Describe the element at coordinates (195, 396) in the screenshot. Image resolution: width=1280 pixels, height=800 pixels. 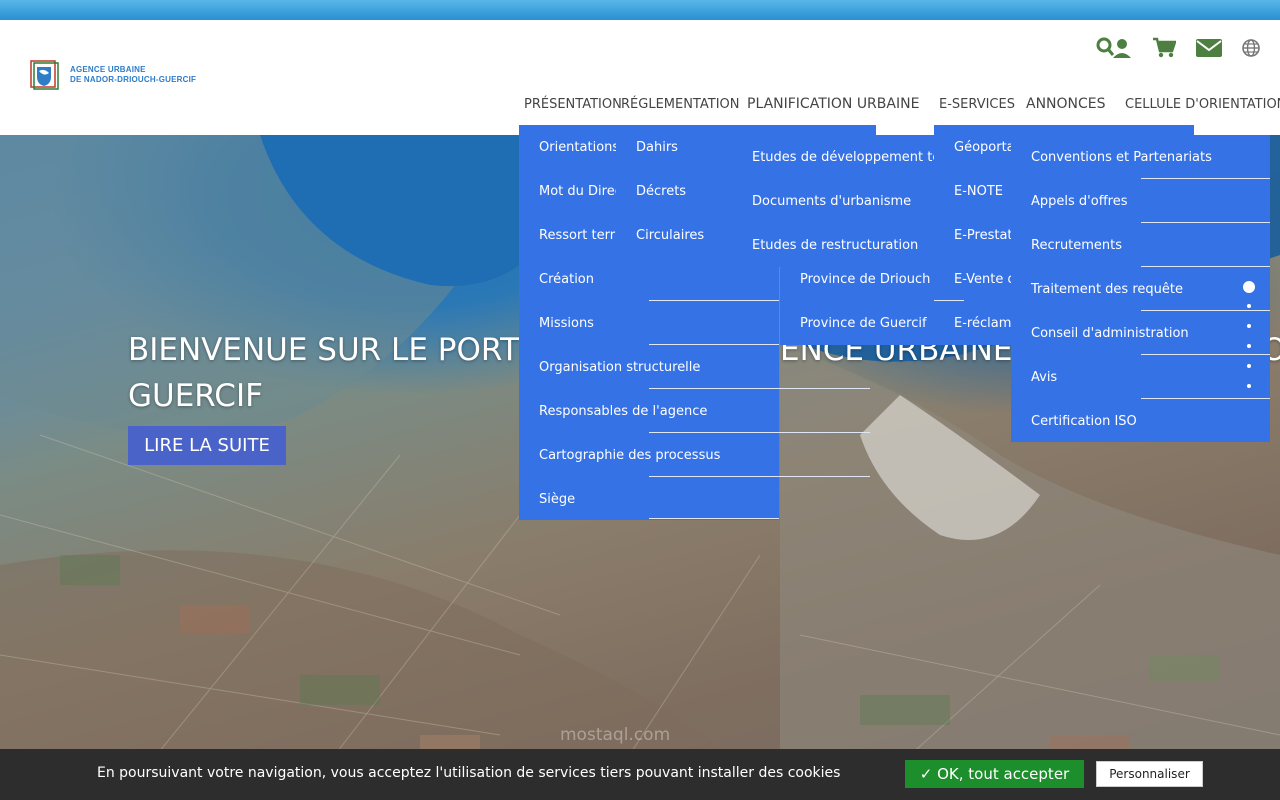
I see `hero-title-line2: GUERCIF` at that location.